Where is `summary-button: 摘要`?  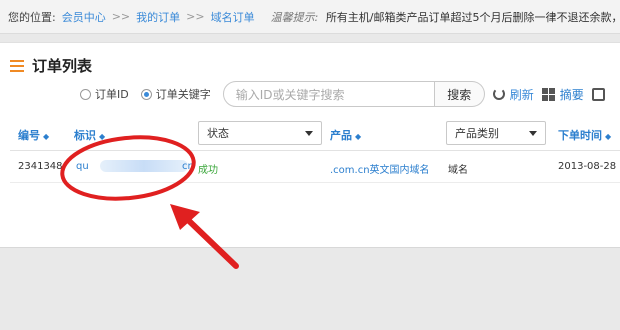
summary-button: 摘要 is located at coordinates (562, 94).